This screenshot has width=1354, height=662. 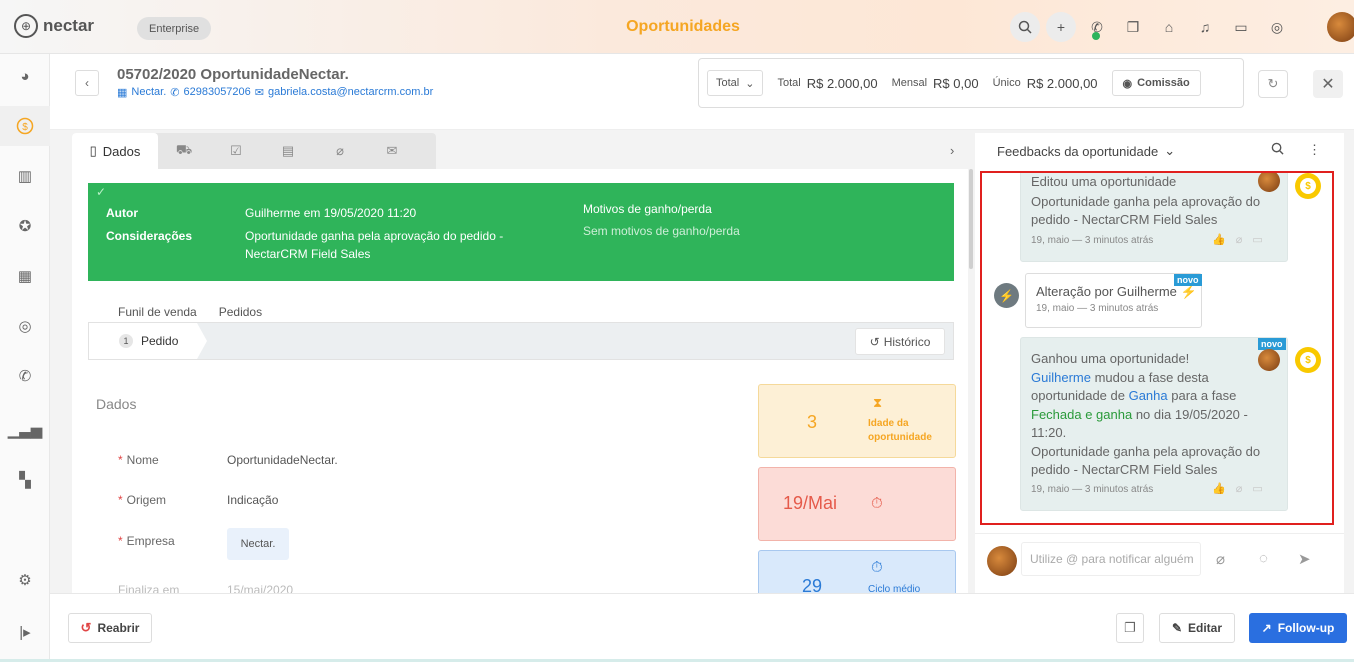 I want to click on refresh-button: ↻, so click(x=1273, y=84).